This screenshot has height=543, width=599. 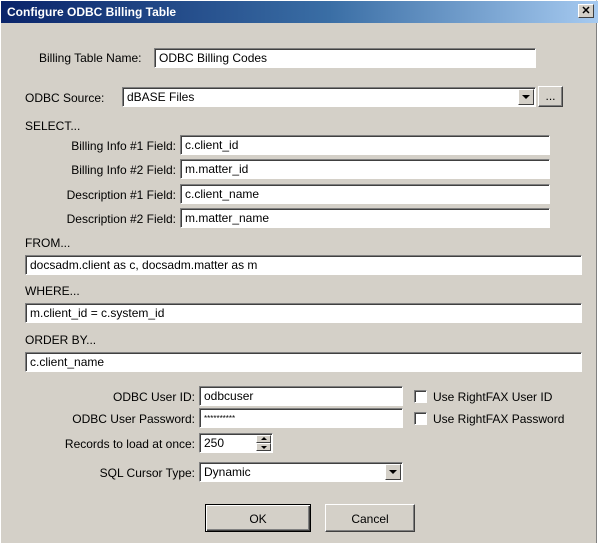 What do you see at coordinates (121, 219) in the screenshot?
I see `description-2-label: Description #2 Field:` at bounding box center [121, 219].